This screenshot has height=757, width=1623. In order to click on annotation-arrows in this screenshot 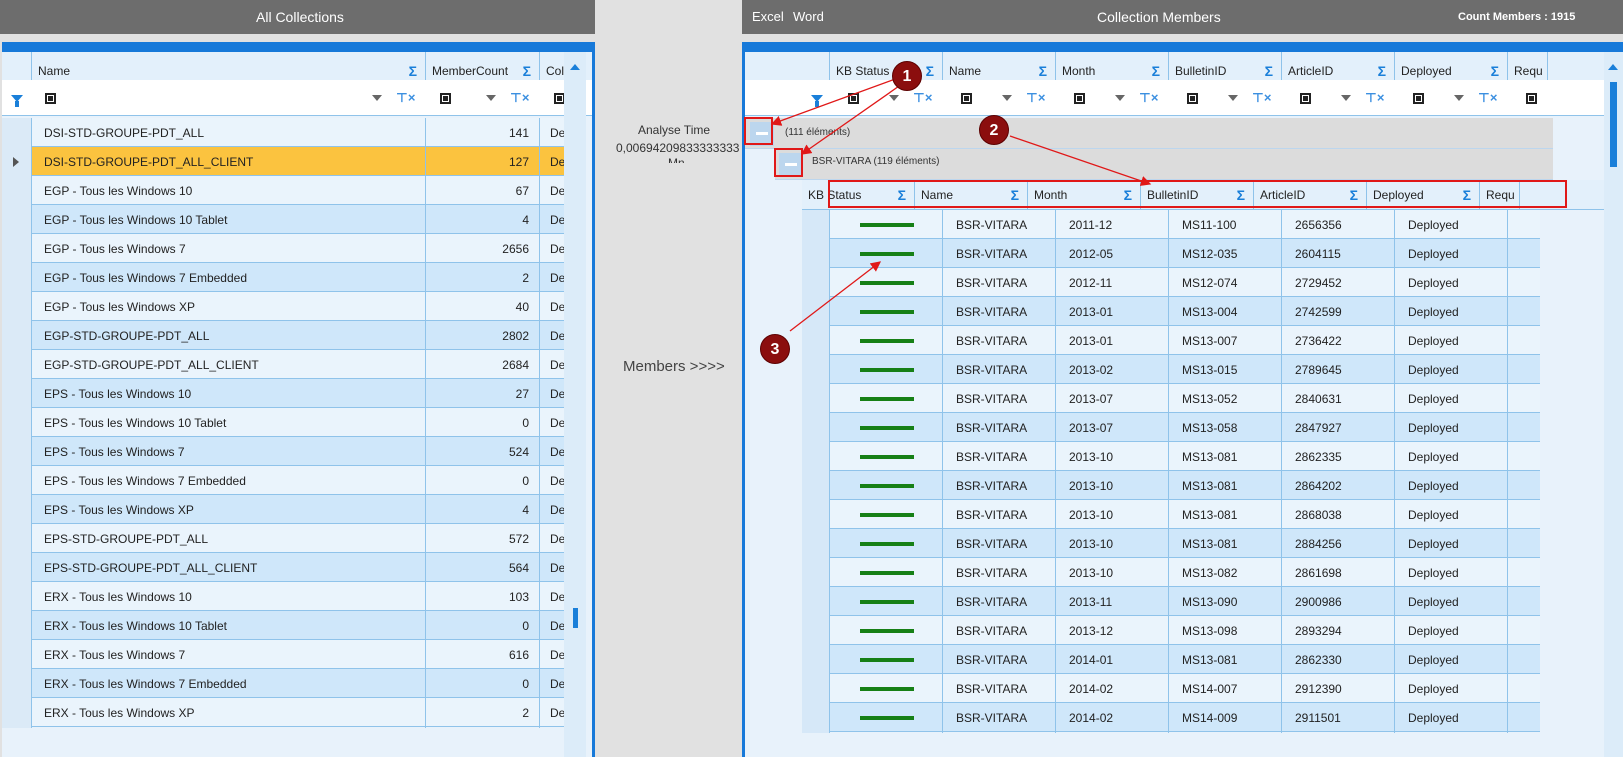, I will do `click(961, 204)`.